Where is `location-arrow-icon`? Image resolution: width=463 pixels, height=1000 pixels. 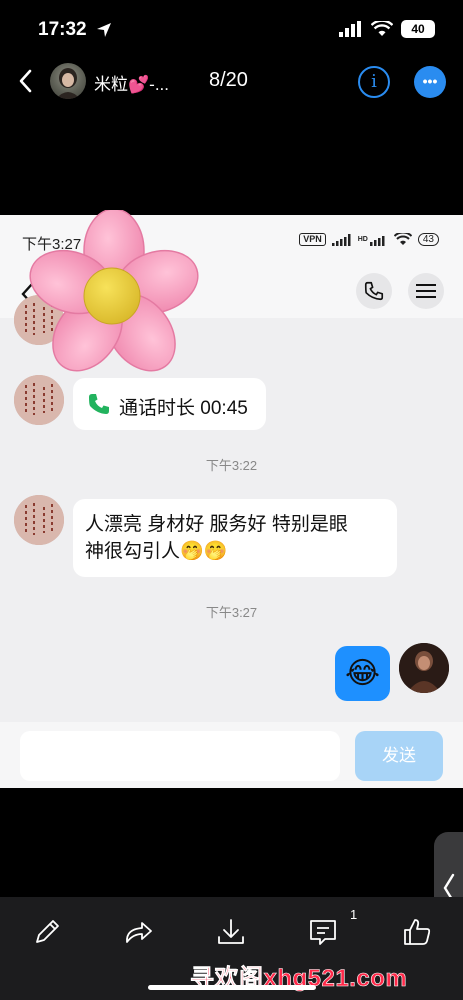 location-arrow-icon is located at coordinates (104, 30).